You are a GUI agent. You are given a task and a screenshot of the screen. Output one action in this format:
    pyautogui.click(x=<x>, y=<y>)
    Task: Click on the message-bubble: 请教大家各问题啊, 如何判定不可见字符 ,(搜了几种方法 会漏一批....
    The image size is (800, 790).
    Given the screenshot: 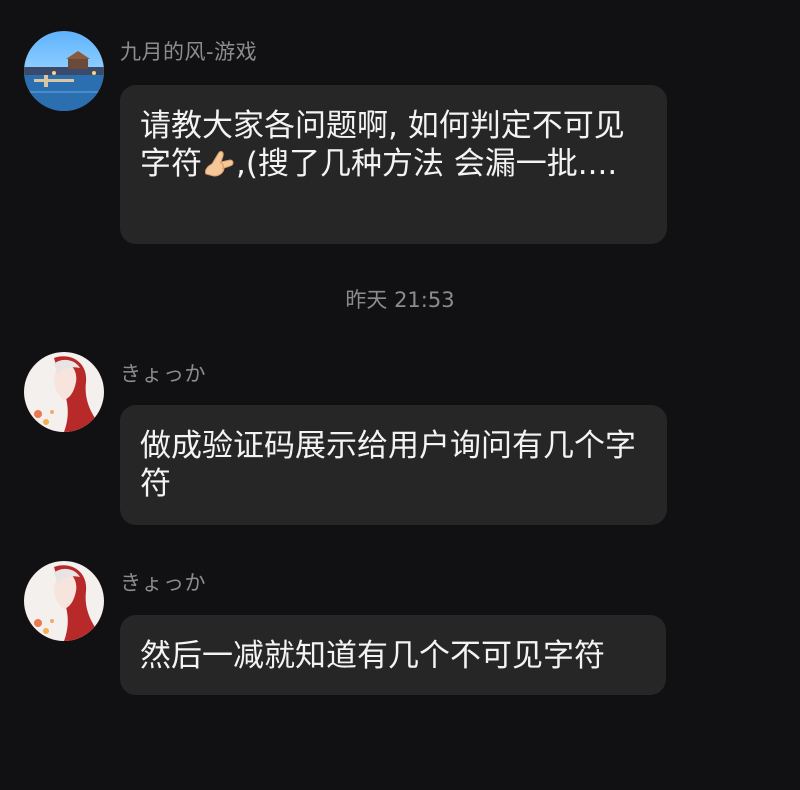 What is the action you would take?
    pyautogui.click(x=393, y=164)
    